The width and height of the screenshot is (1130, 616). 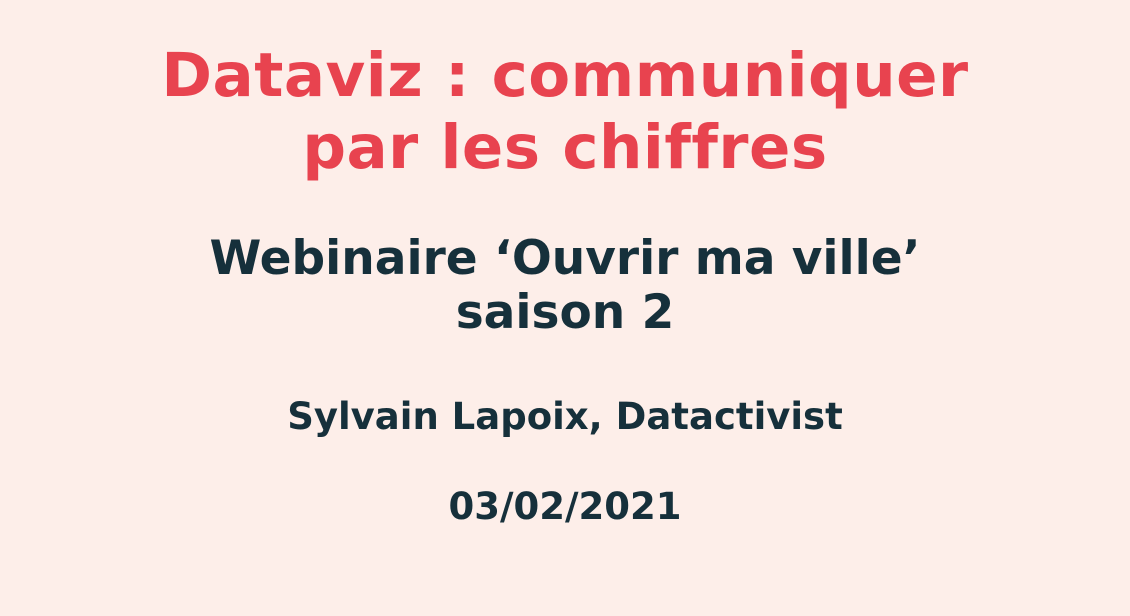 What do you see at coordinates (565, 147) in the screenshot?
I see `slide-title-line-2: par les chiffres` at bounding box center [565, 147].